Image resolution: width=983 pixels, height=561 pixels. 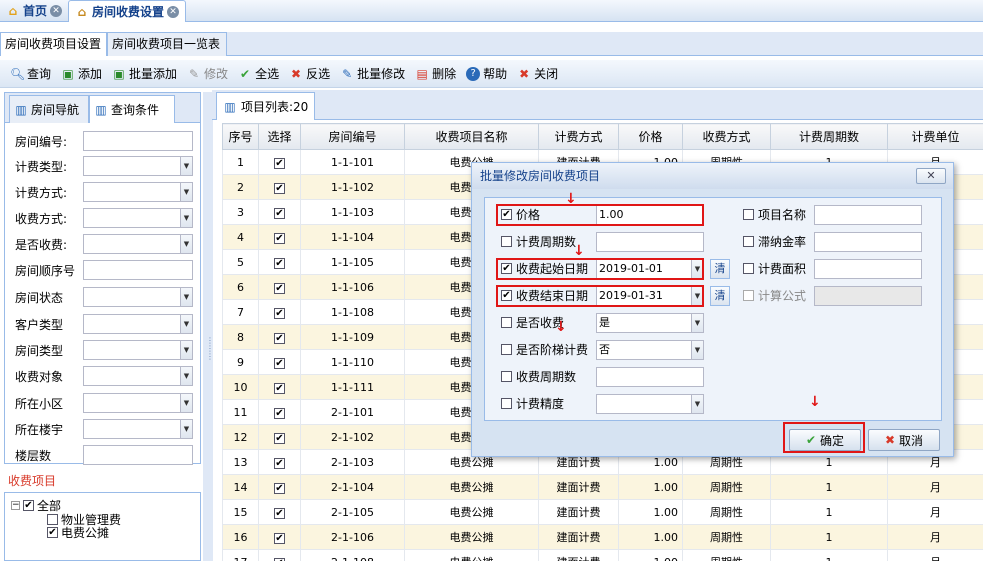 What do you see at coordinates (829, 136) in the screenshot?
I see `column-header: 计费周期数` at bounding box center [829, 136].